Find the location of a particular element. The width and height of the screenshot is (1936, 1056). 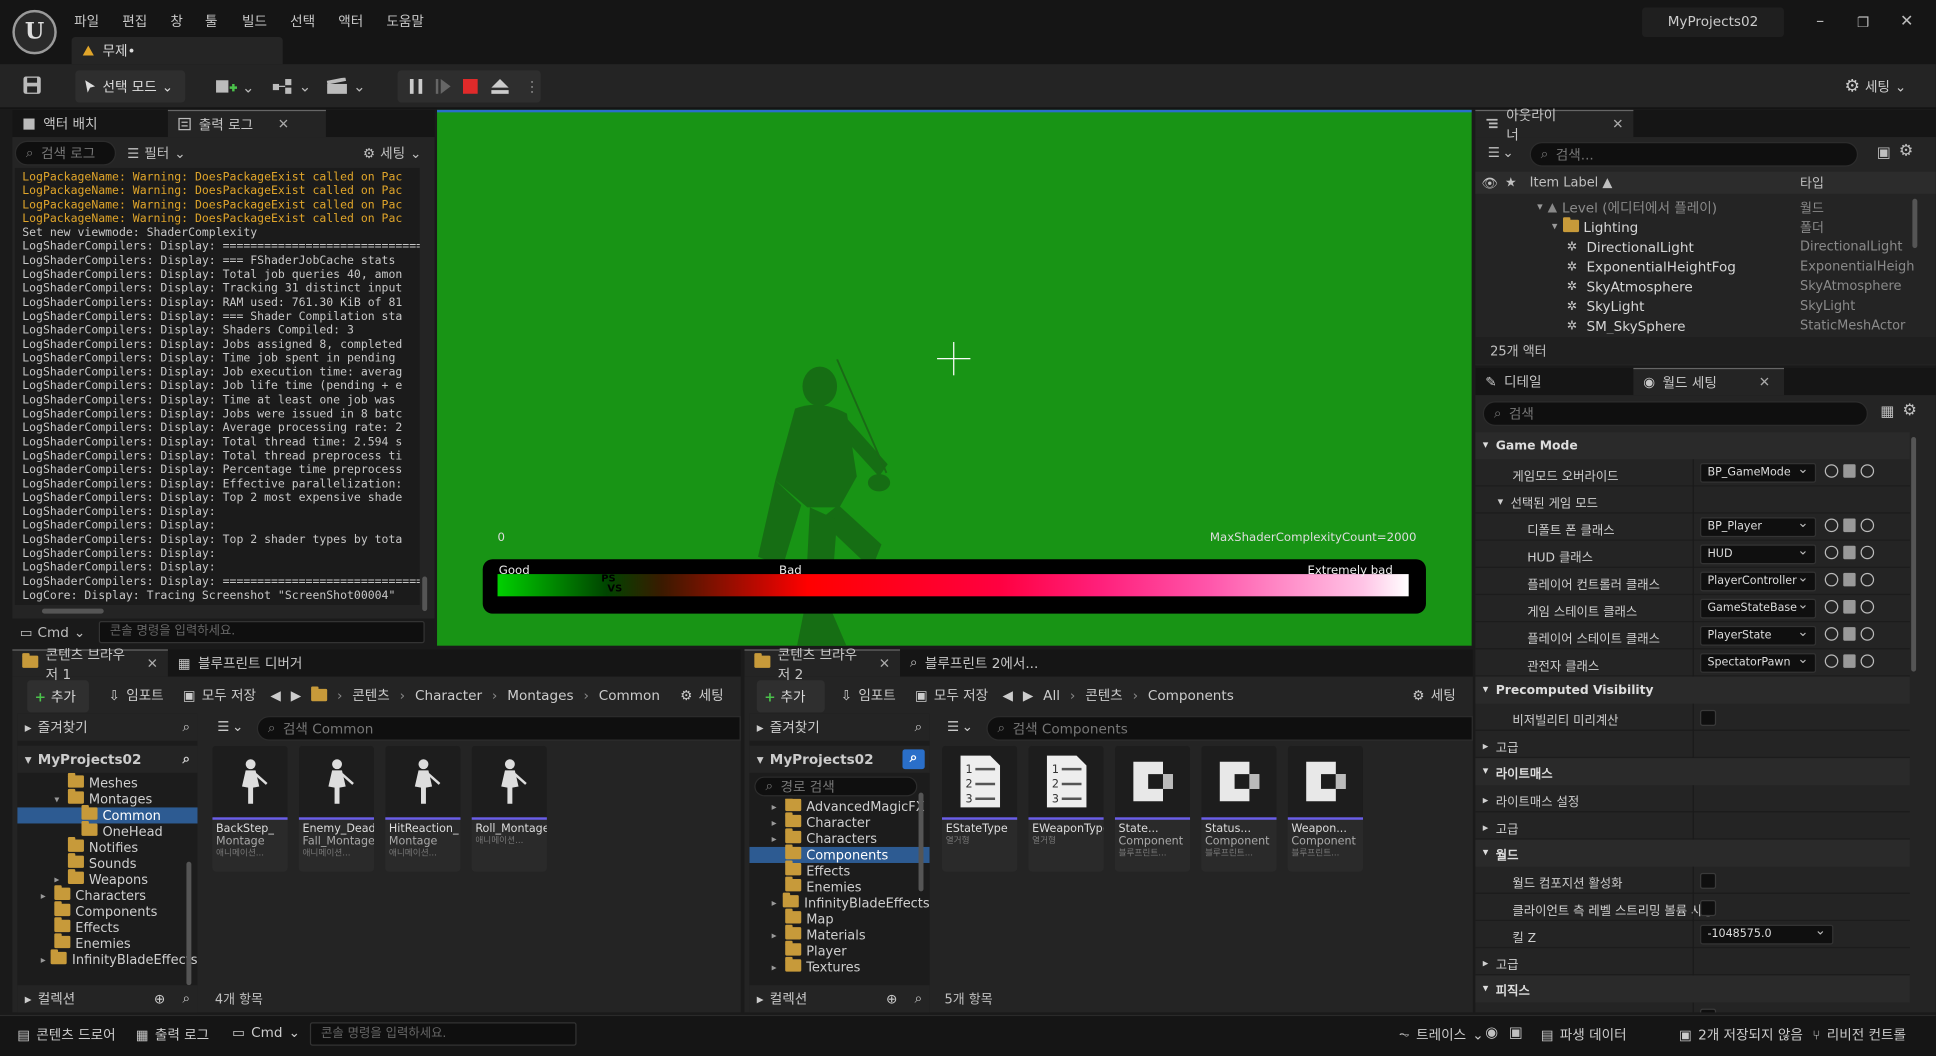

record-icon: ◉ is located at coordinates (1491, 1031).